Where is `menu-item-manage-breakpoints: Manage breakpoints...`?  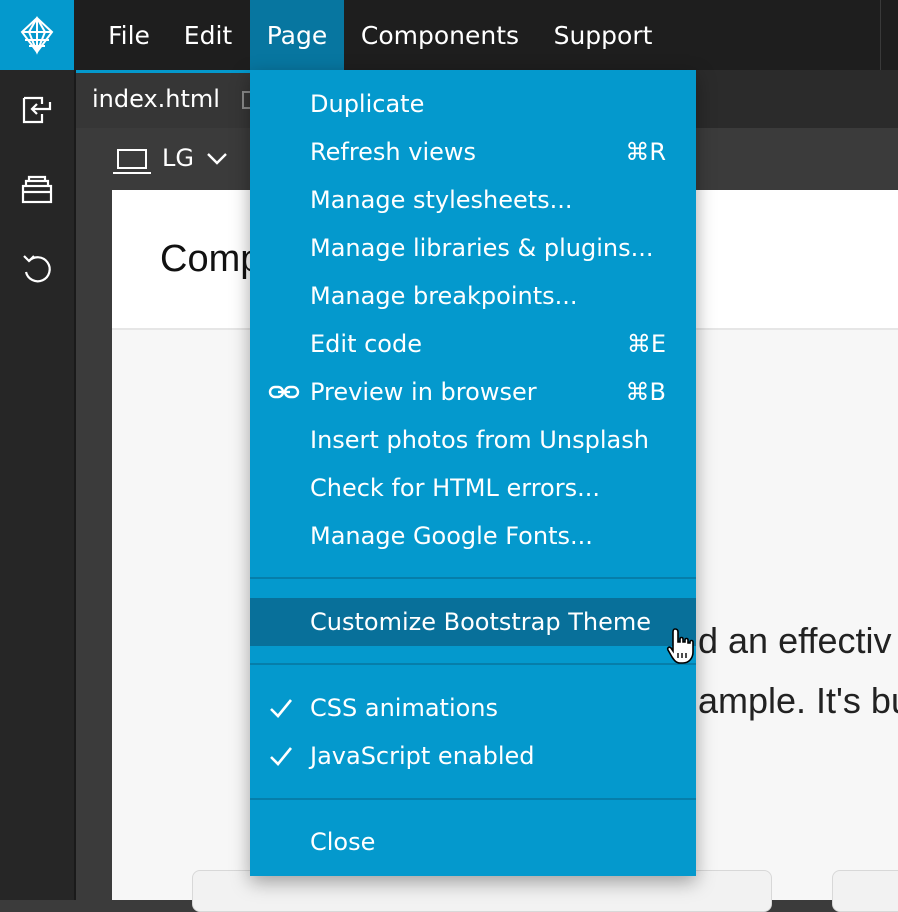
menu-item-manage-breakpoints: Manage breakpoints... is located at coordinates (473, 296).